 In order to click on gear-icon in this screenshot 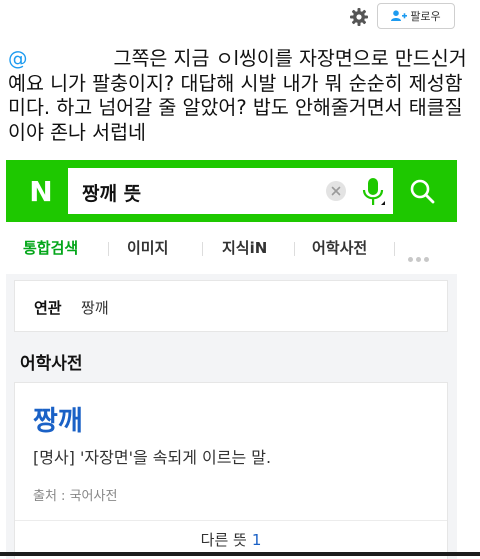, I will do `click(359, 17)`.